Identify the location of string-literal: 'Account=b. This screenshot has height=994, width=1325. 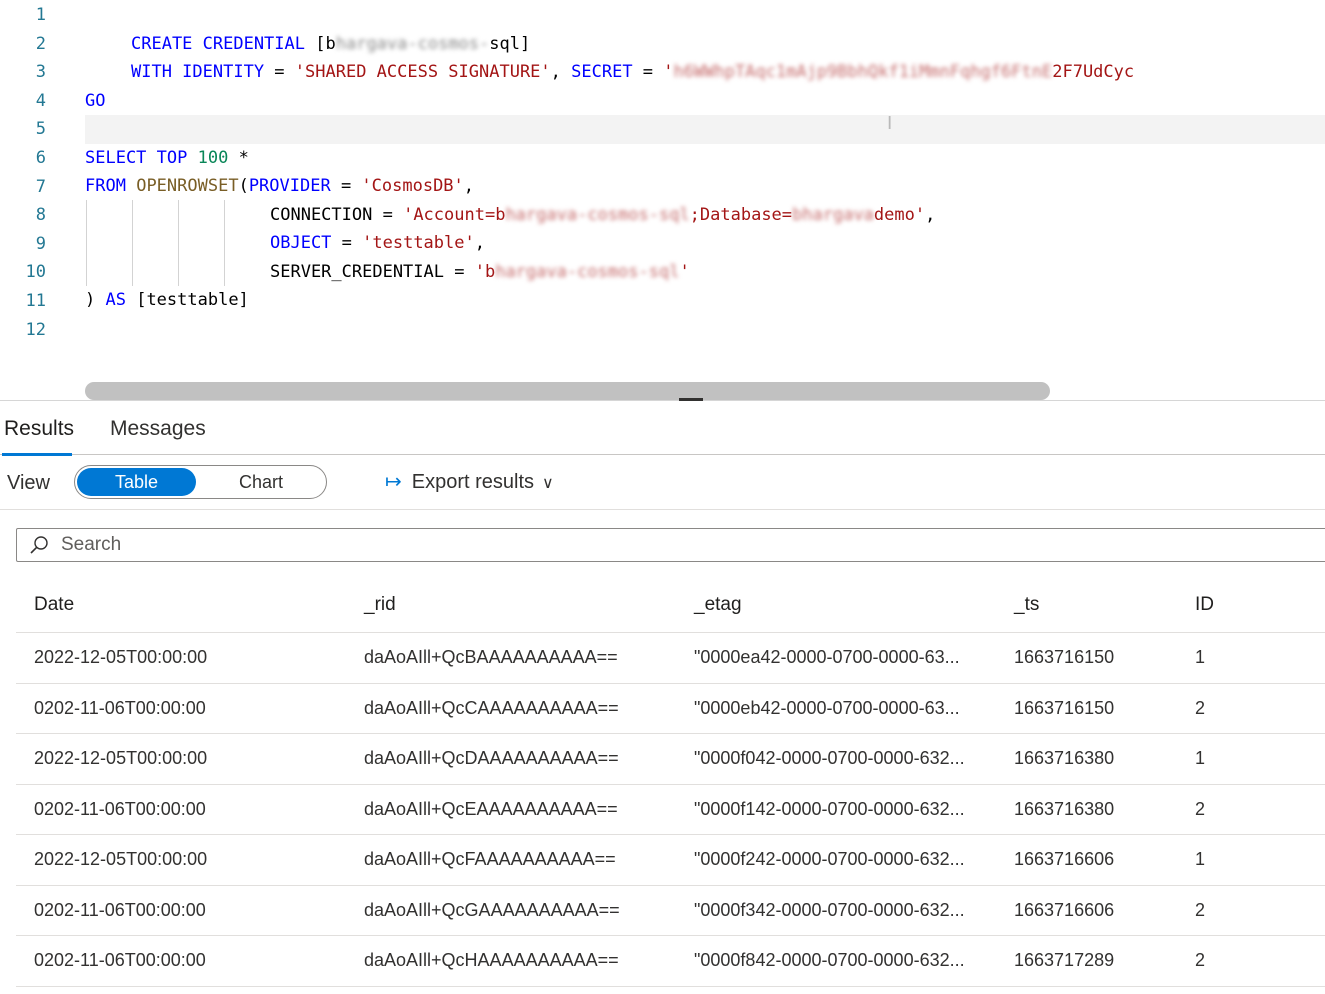
(454, 215).